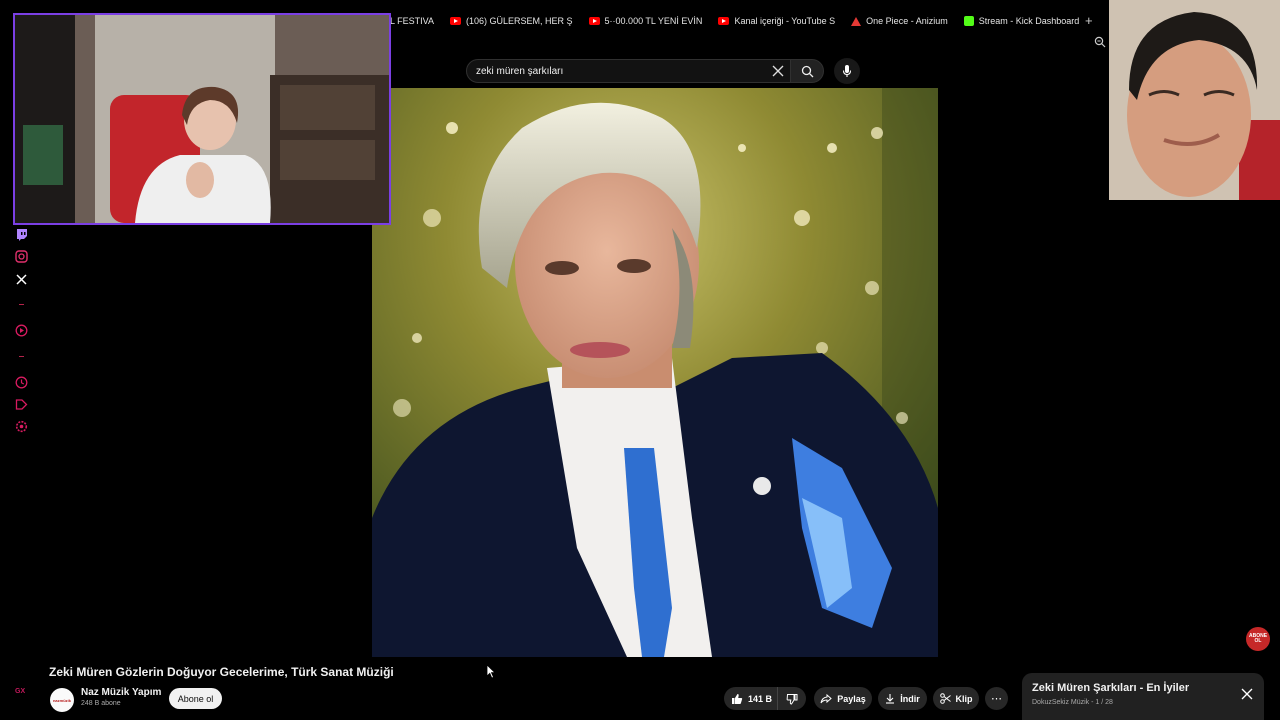 This screenshot has height=720, width=1280. Describe the element at coordinates (1194, 100) in the screenshot. I see `guest-webcam` at that location.